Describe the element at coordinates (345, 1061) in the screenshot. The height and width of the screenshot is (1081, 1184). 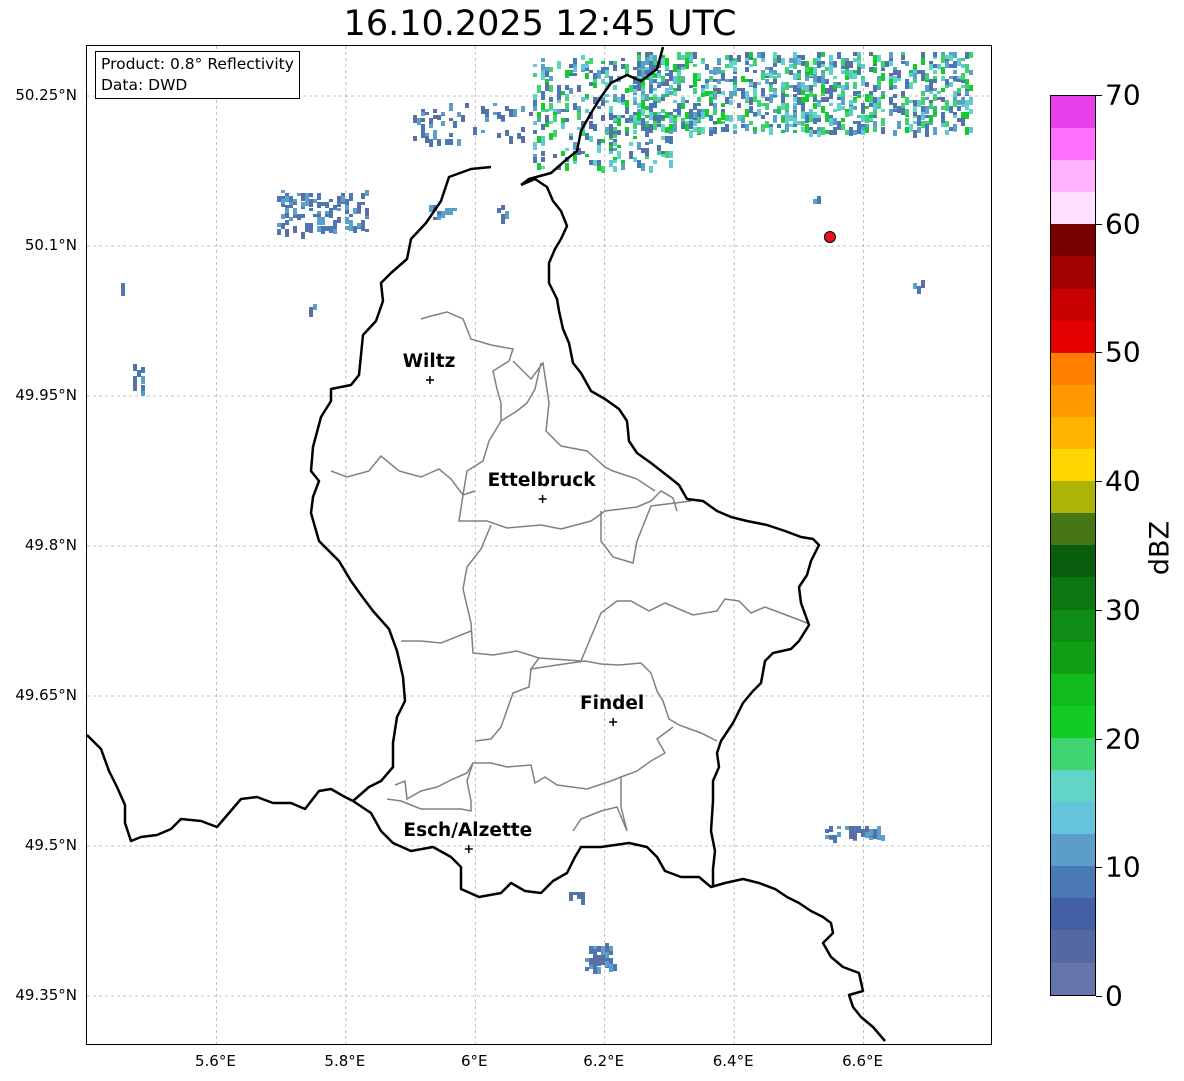
I see `lon-tick-label: 5.8°E` at that location.